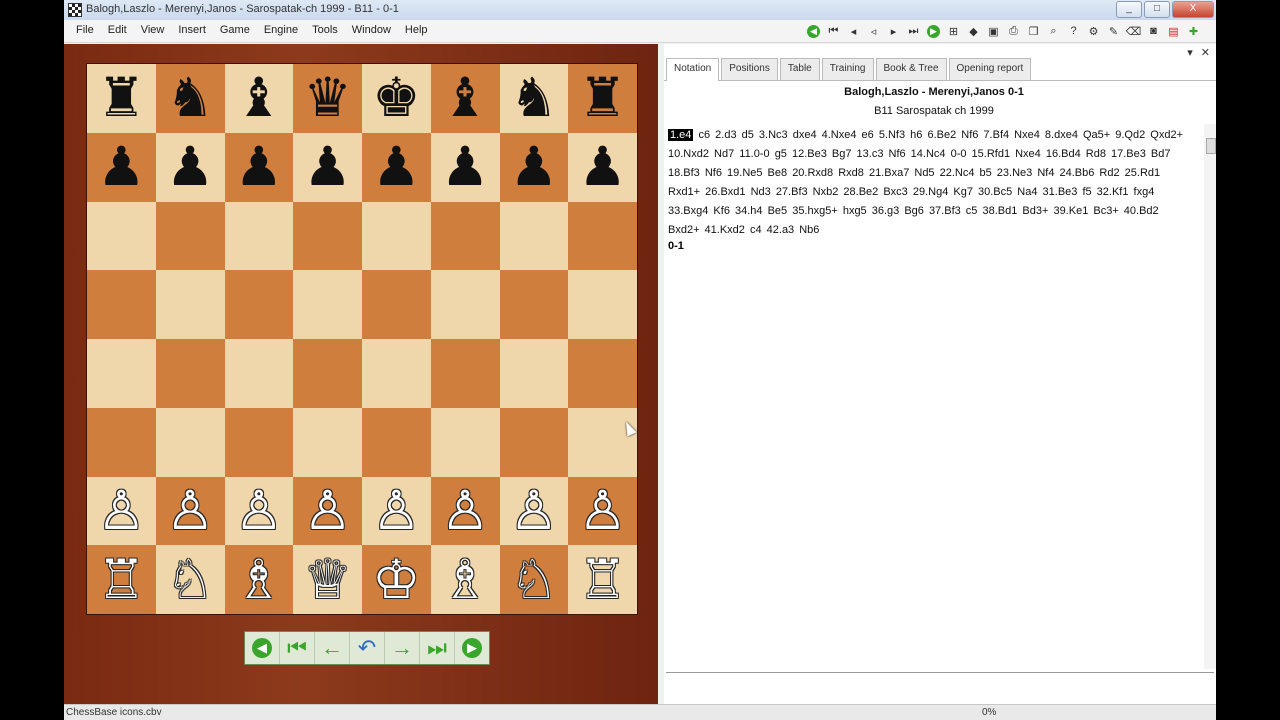  Describe the element at coordinates (153, 30) in the screenshot. I see `menu-view: View` at that location.